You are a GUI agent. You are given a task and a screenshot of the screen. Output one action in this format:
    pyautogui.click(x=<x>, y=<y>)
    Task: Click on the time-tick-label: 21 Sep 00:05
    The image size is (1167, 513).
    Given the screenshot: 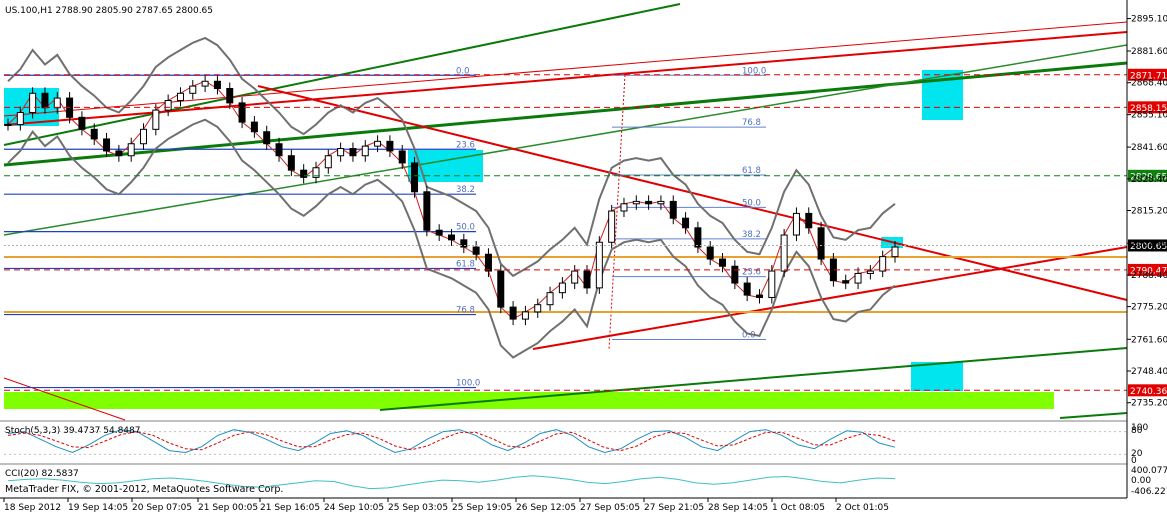 What is the action you would take?
    pyautogui.click(x=228, y=508)
    